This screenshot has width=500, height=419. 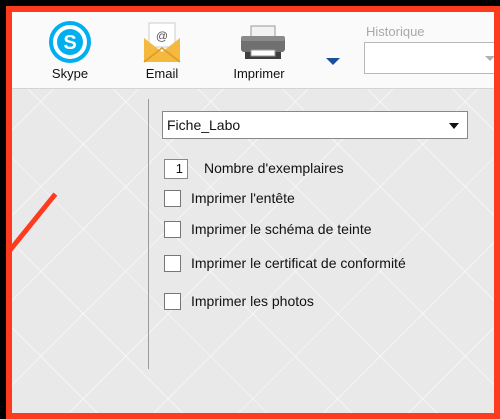 I want to click on dropdown-arrow-icon, so click(x=333, y=61).